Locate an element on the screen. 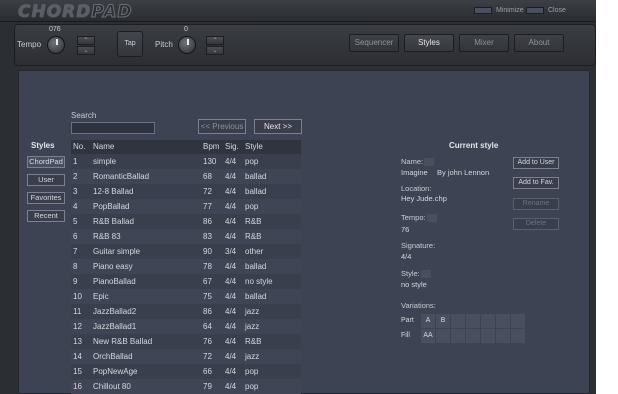 This screenshot has width=618, height=394. table-row: 14 OrchBallad 72 4/4 jazz is located at coordinates (186, 356).